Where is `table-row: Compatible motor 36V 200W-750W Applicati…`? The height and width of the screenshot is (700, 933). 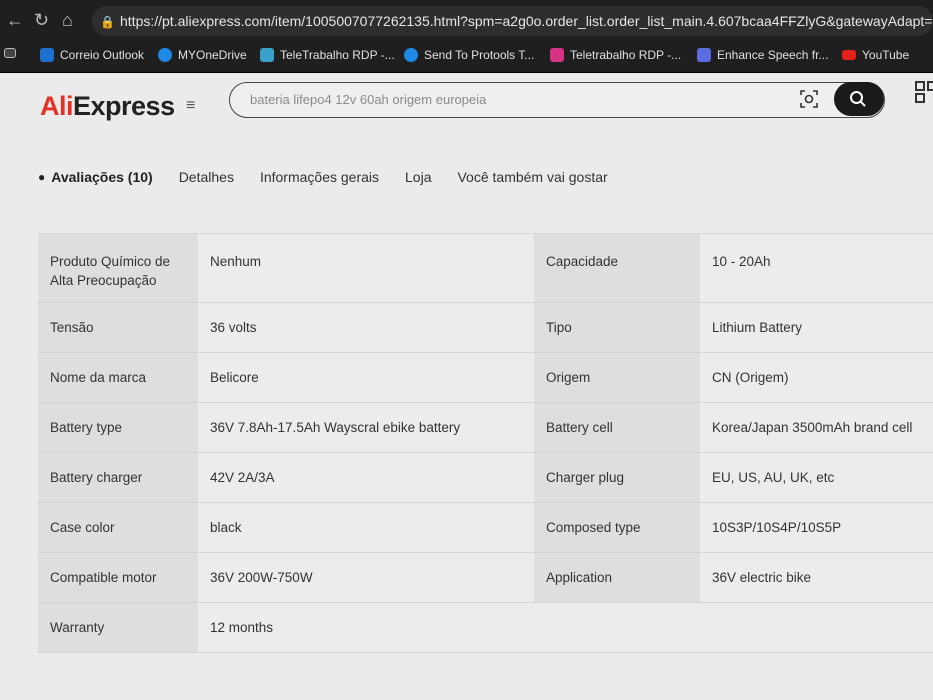 table-row: Compatible motor 36V 200W-750W Applicati… is located at coordinates (485, 578).